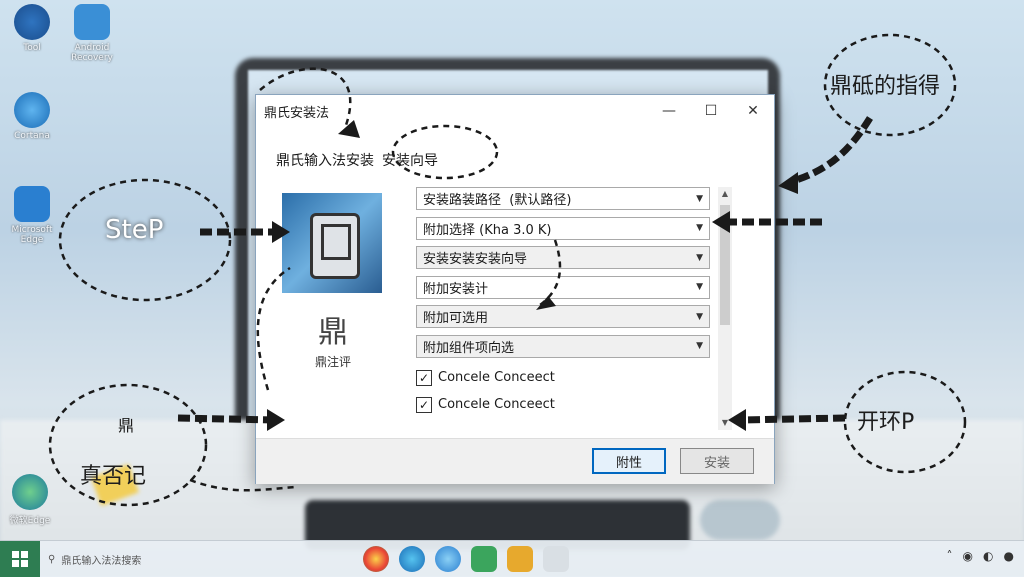  What do you see at coordinates (448, 559) in the screenshot?
I see `browser-icon` at bounding box center [448, 559].